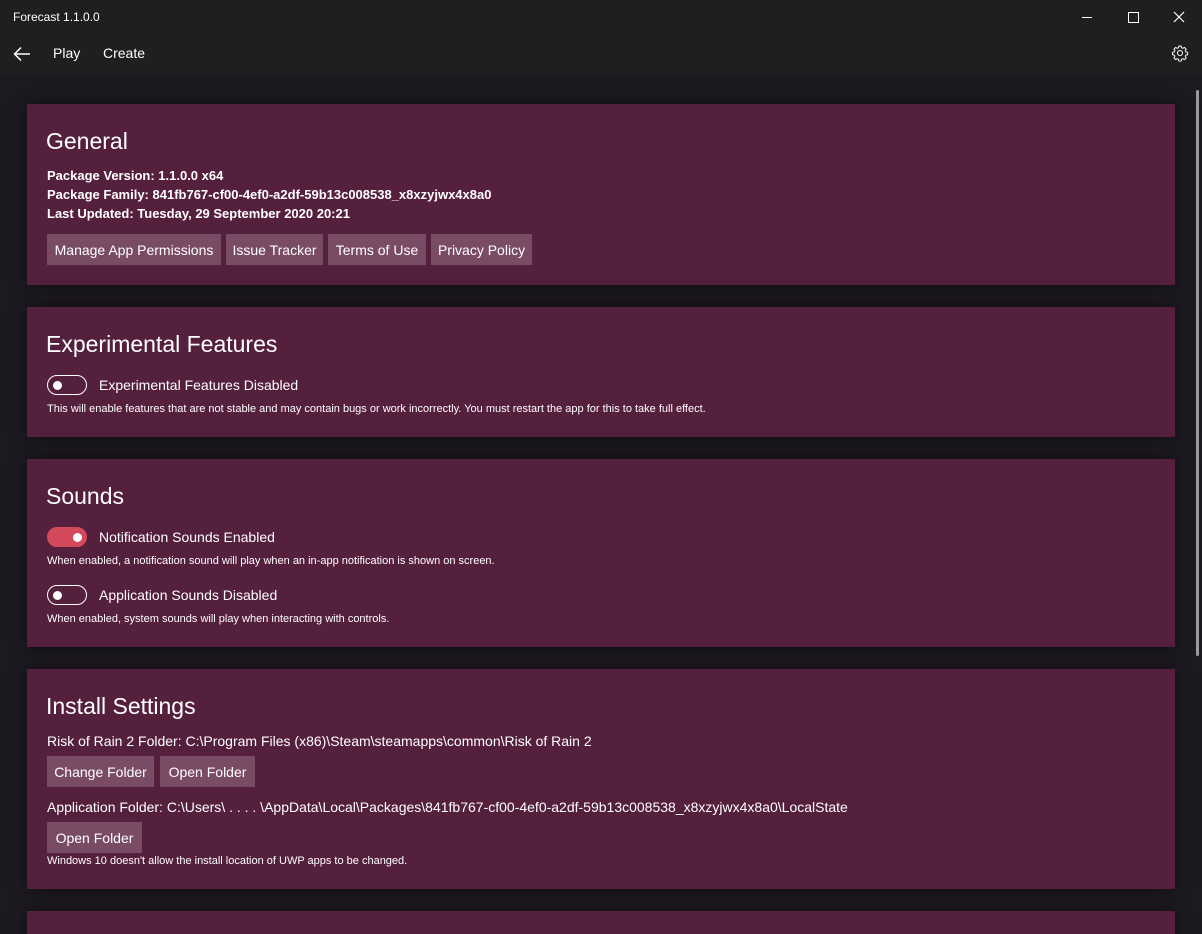  I want to click on open-application-folder-button: Open Folder, so click(94, 837).